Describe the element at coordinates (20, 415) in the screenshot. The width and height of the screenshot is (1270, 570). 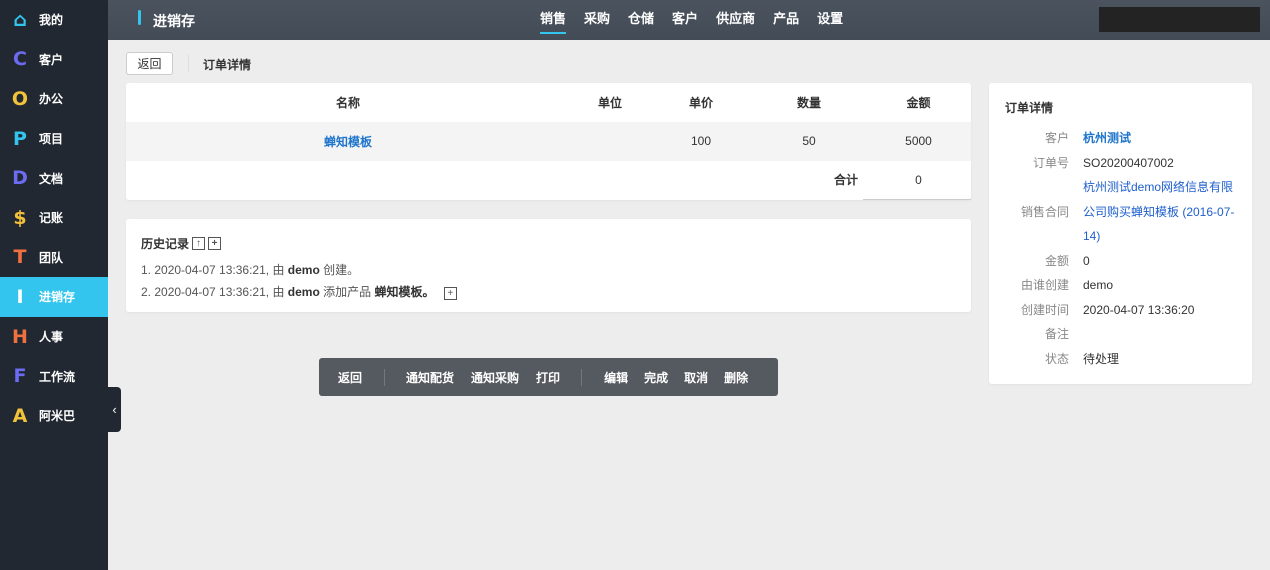
I see `letter-a-icon: A` at that location.